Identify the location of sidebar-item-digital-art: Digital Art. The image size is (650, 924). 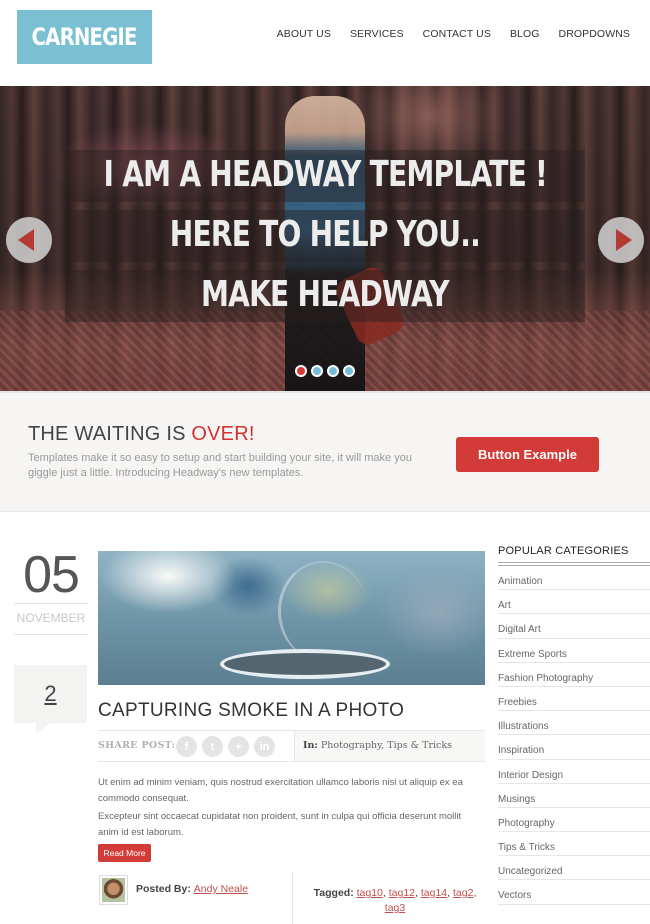
(574, 626).